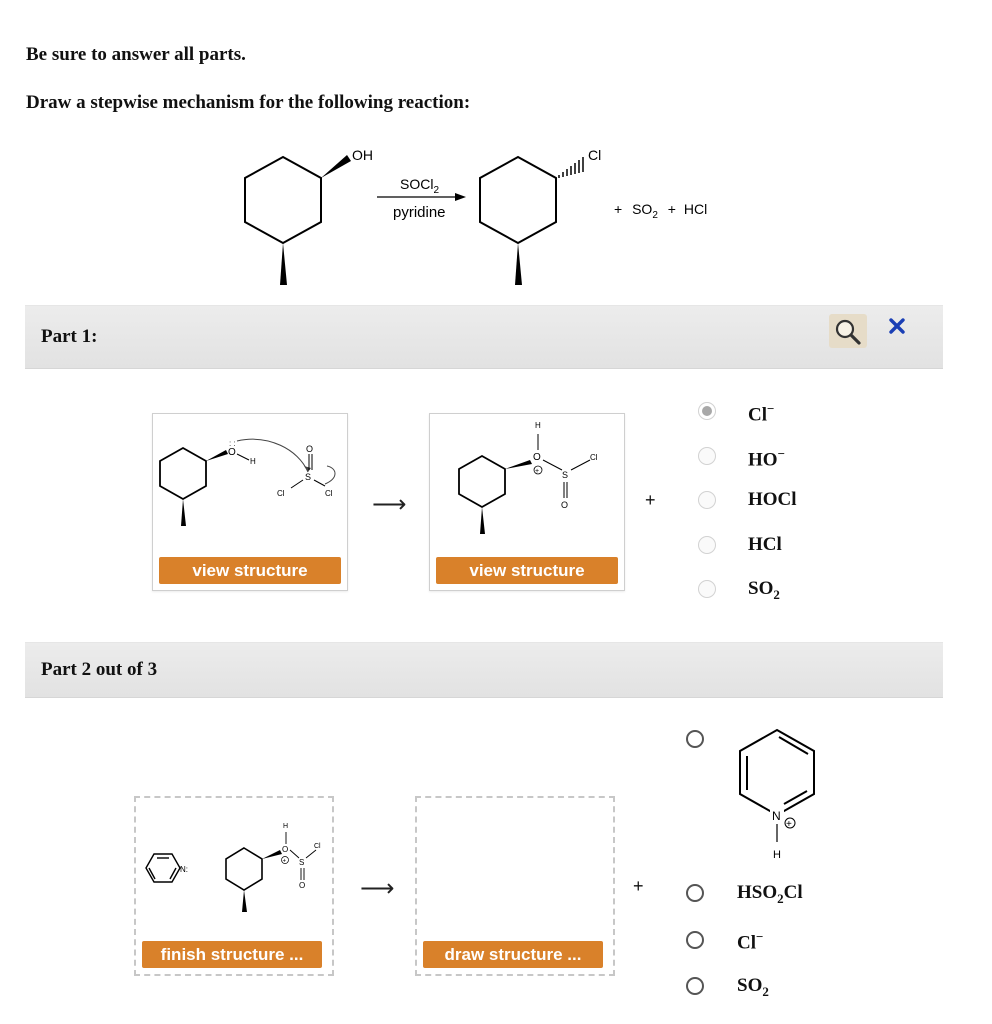 Image resolution: width=992 pixels, height=1024 pixels. I want to click on reagent-pyridine: pyridine, so click(419, 212).